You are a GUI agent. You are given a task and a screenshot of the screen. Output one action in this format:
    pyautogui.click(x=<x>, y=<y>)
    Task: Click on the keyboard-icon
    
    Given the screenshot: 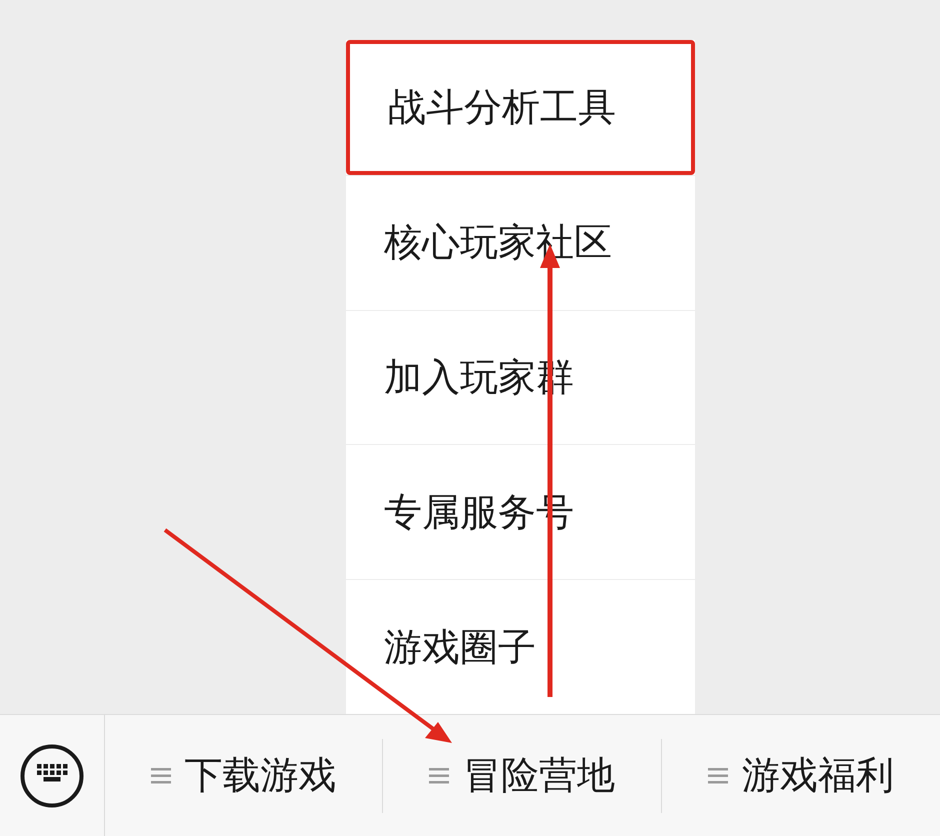 What is the action you would take?
    pyautogui.click(x=52, y=776)
    